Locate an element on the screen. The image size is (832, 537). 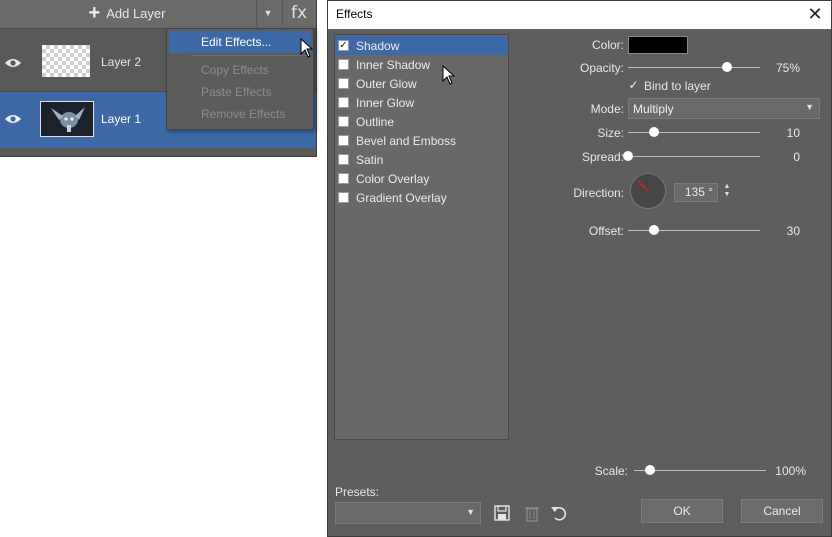
offset-label: Offset: is located at coordinates (606, 231).